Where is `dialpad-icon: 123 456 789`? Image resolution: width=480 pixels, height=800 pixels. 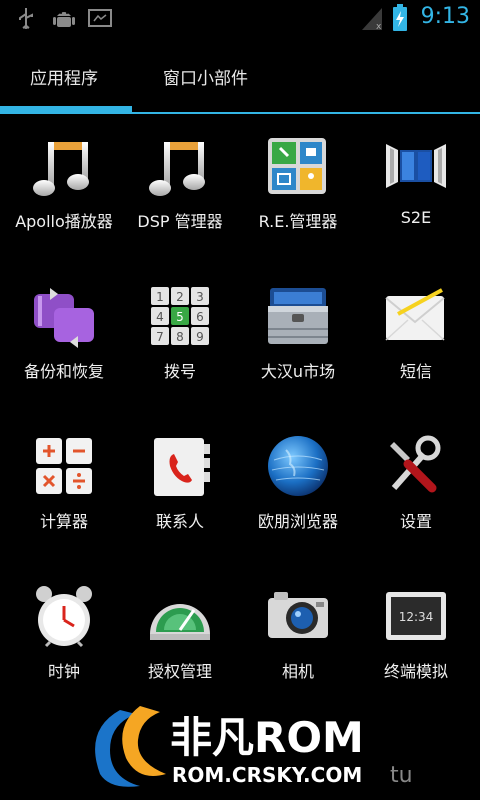
dialpad-icon: 123 456 789 is located at coordinates (180, 316).